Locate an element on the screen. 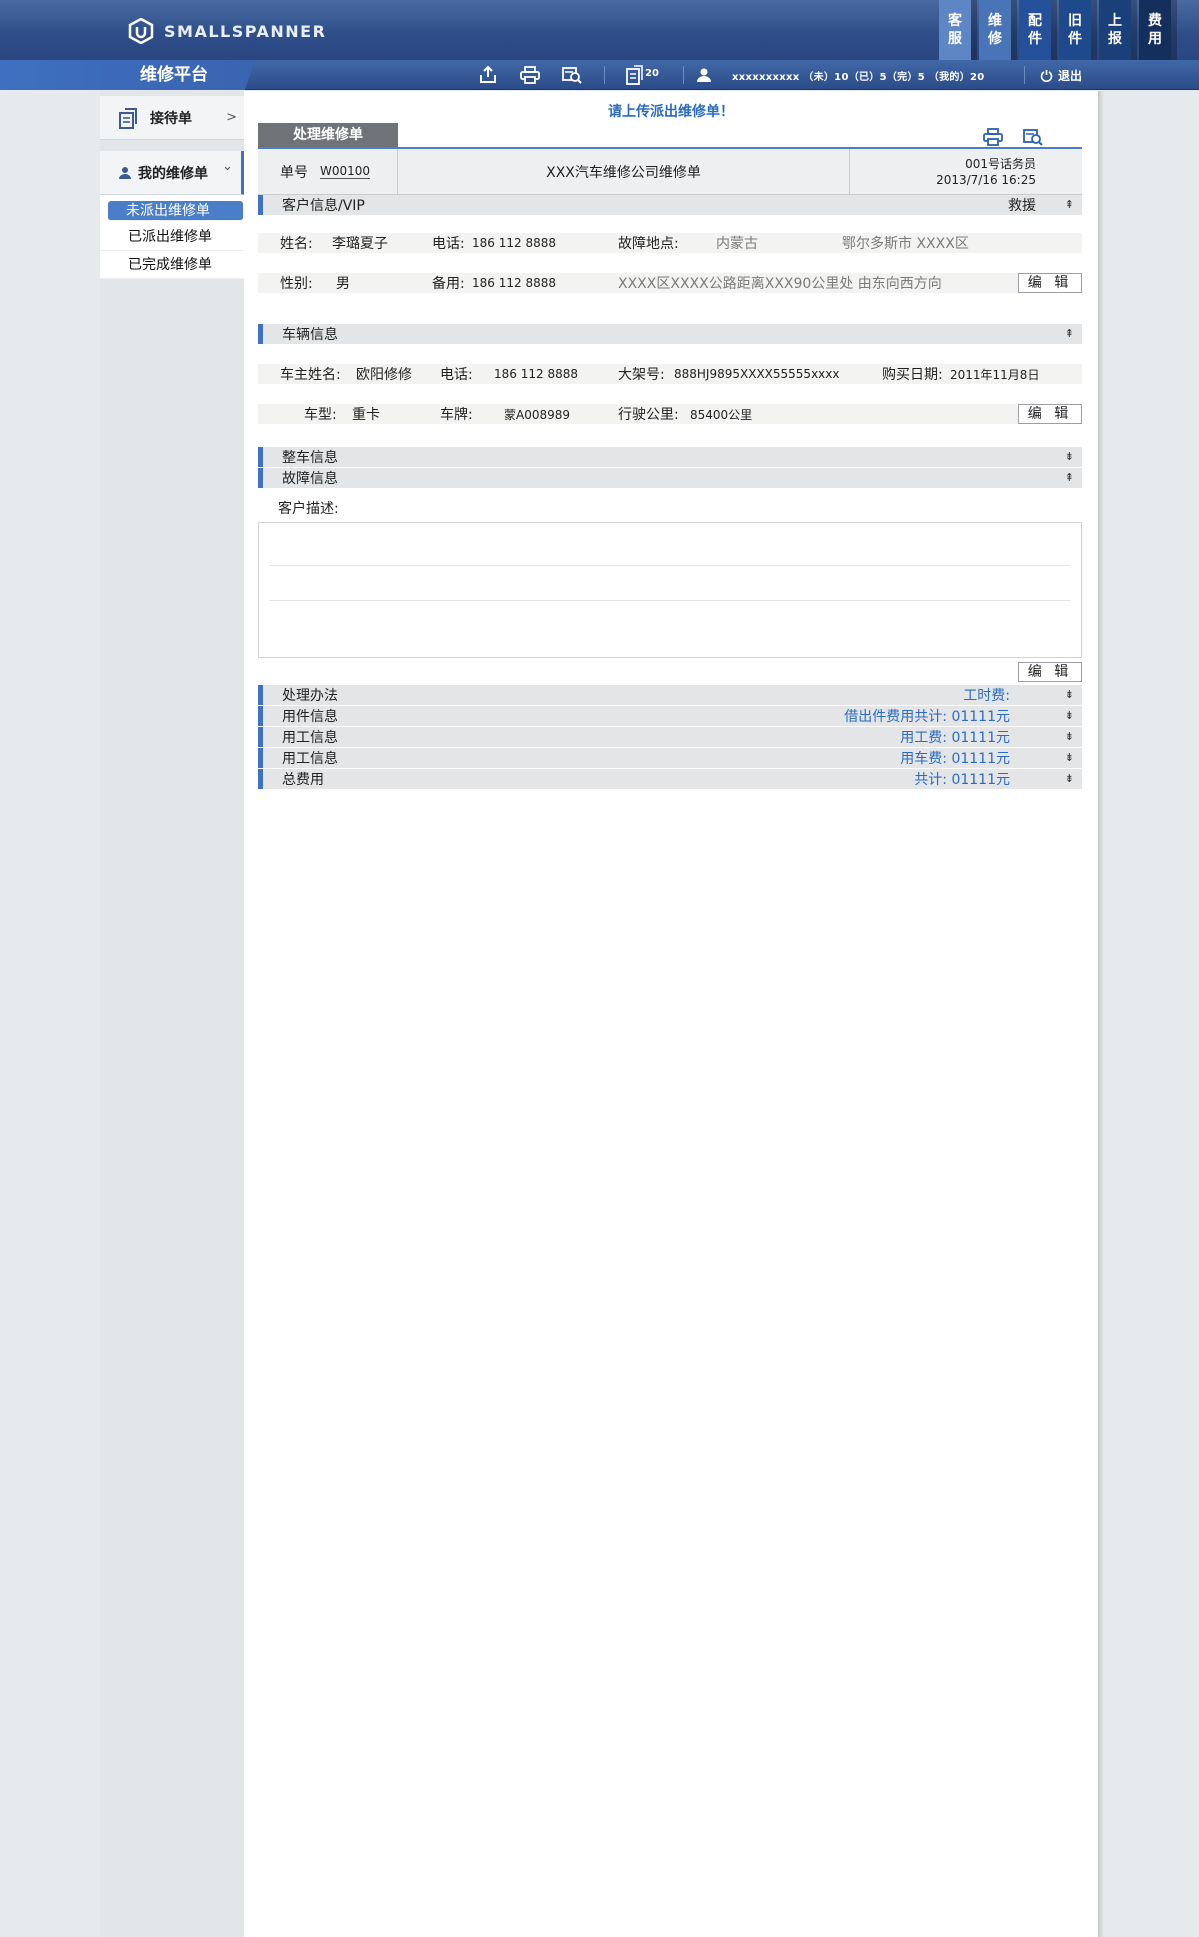  section-vehicle-info: 车辆信息 ⇞ is located at coordinates (670, 334).